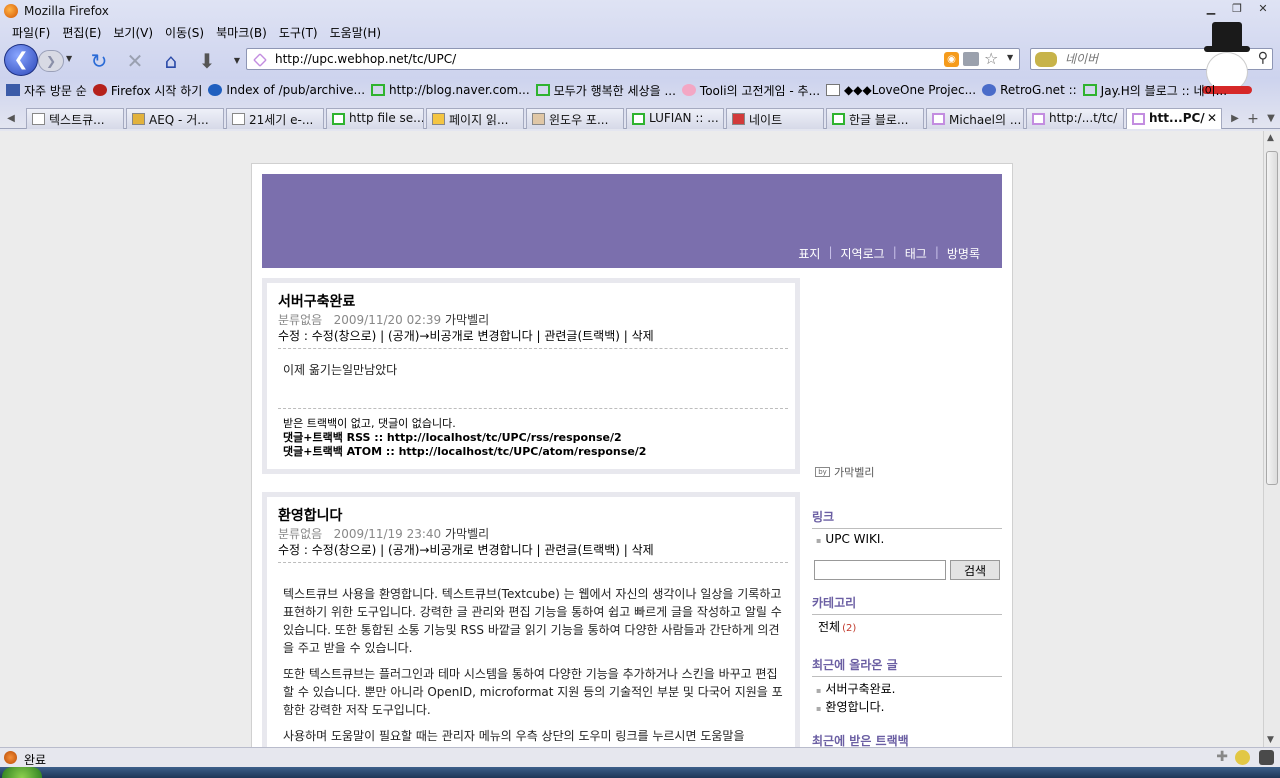  Describe the element at coordinates (916, 253) in the screenshot. I see `nav-tag-link: 태그` at that location.